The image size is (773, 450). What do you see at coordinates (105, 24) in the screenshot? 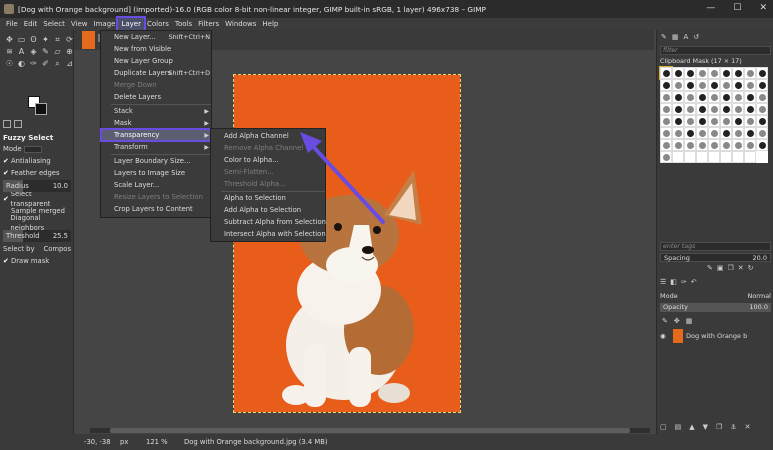
I see `menu-image: Image` at bounding box center [105, 24].